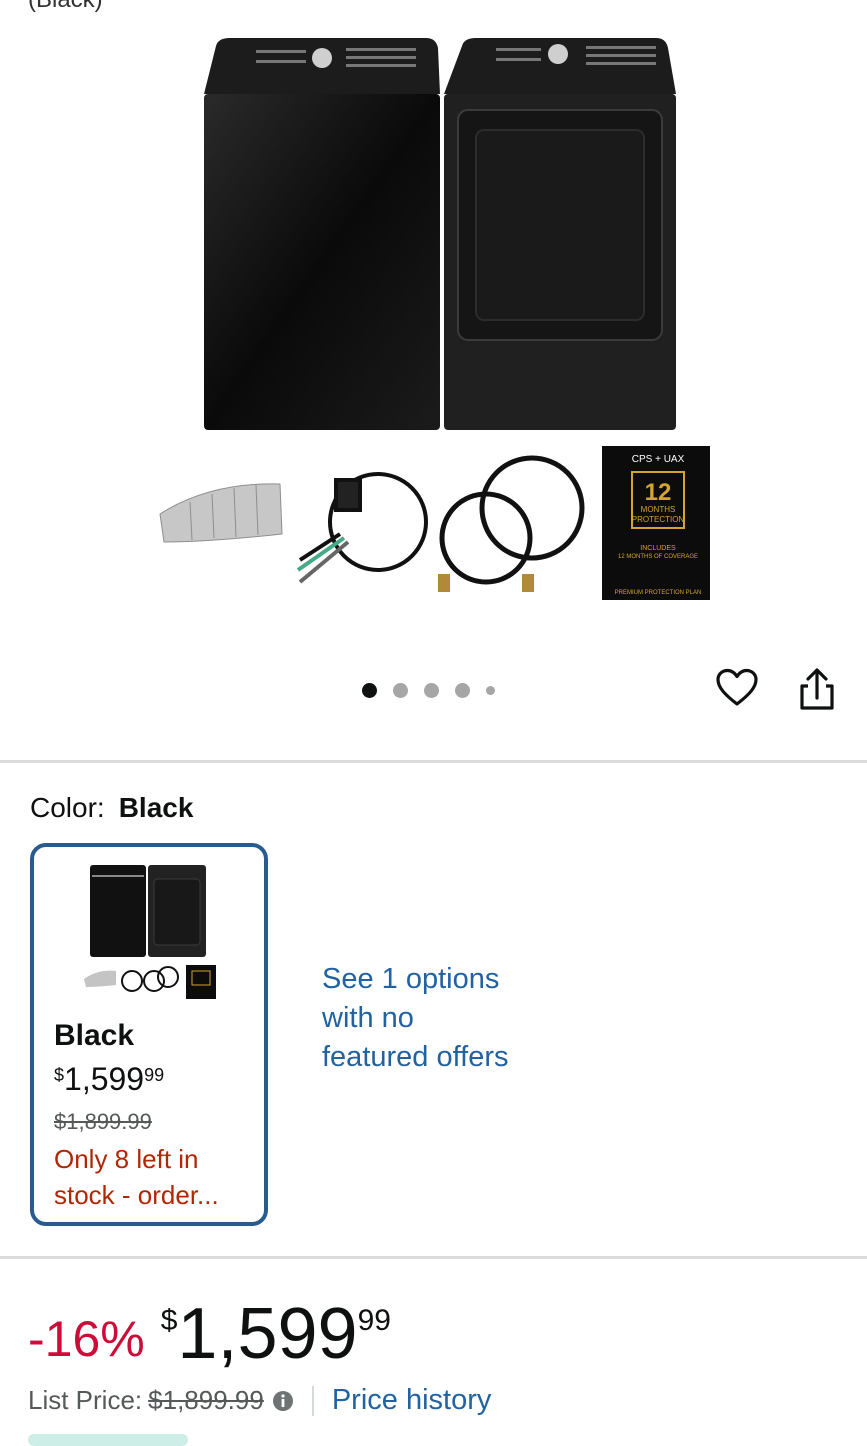 This screenshot has height=1446, width=867. Describe the element at coordinates (658, 492) in the screenshot. I see `svg-text: 12` at that location.